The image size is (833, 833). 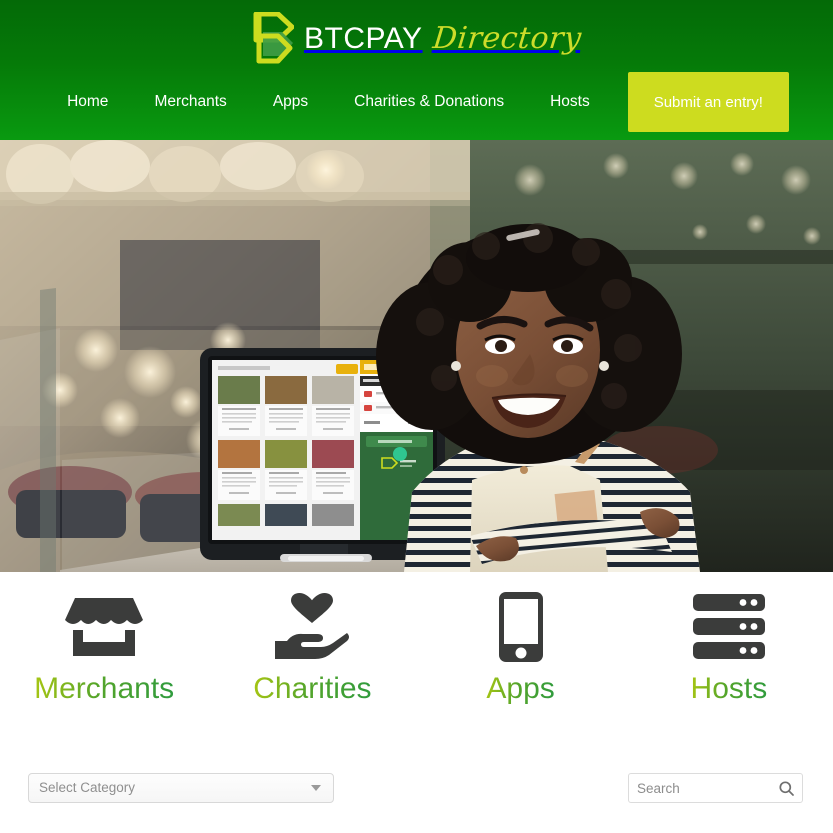 What do you see at coordinates (312, 688) in the screenshot?
I see `category-label: Charities` at bounding box center [312, 688].